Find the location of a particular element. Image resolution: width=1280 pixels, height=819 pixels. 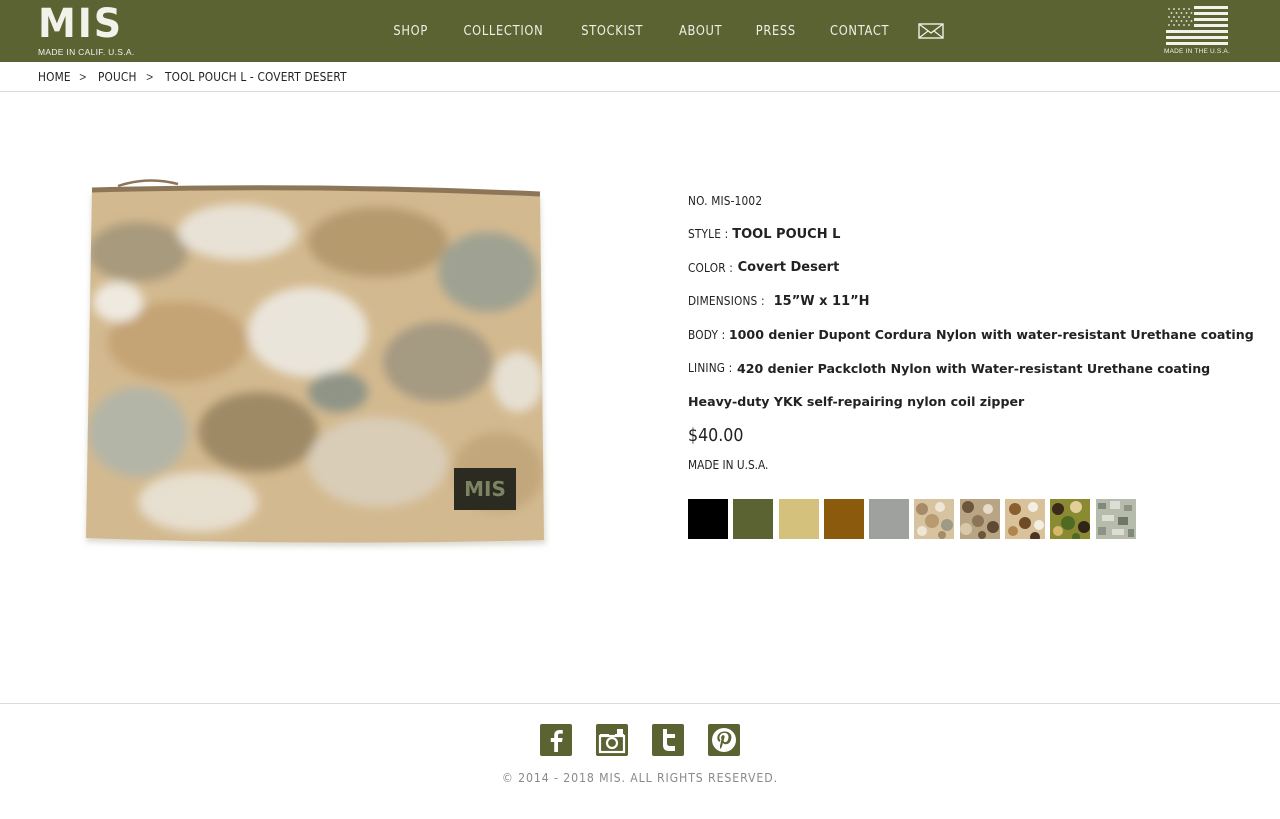

flag-caption: MADE IN THE U.S.A. is located at coordinates (1197, 51).